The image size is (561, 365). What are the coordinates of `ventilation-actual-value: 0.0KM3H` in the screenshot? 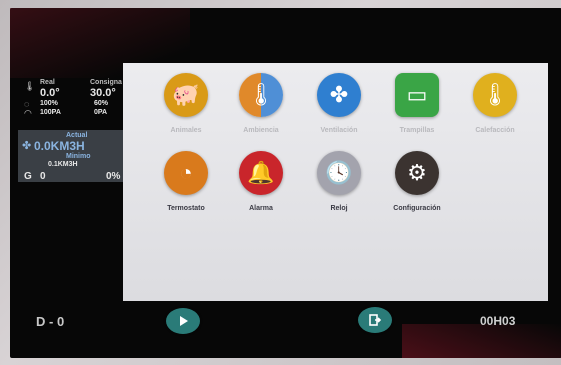 It's located at (59, 146).